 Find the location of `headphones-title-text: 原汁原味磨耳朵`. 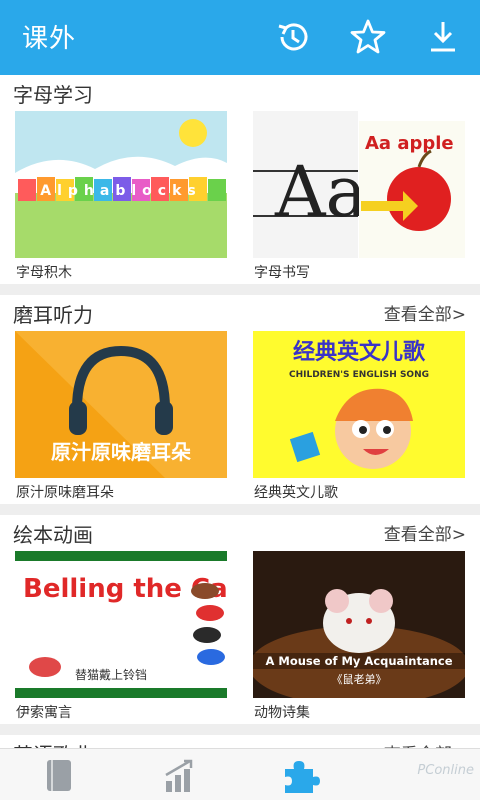

headphones-title-text: 原汁原味磨耳朵 is located at coordinates (121, 452).